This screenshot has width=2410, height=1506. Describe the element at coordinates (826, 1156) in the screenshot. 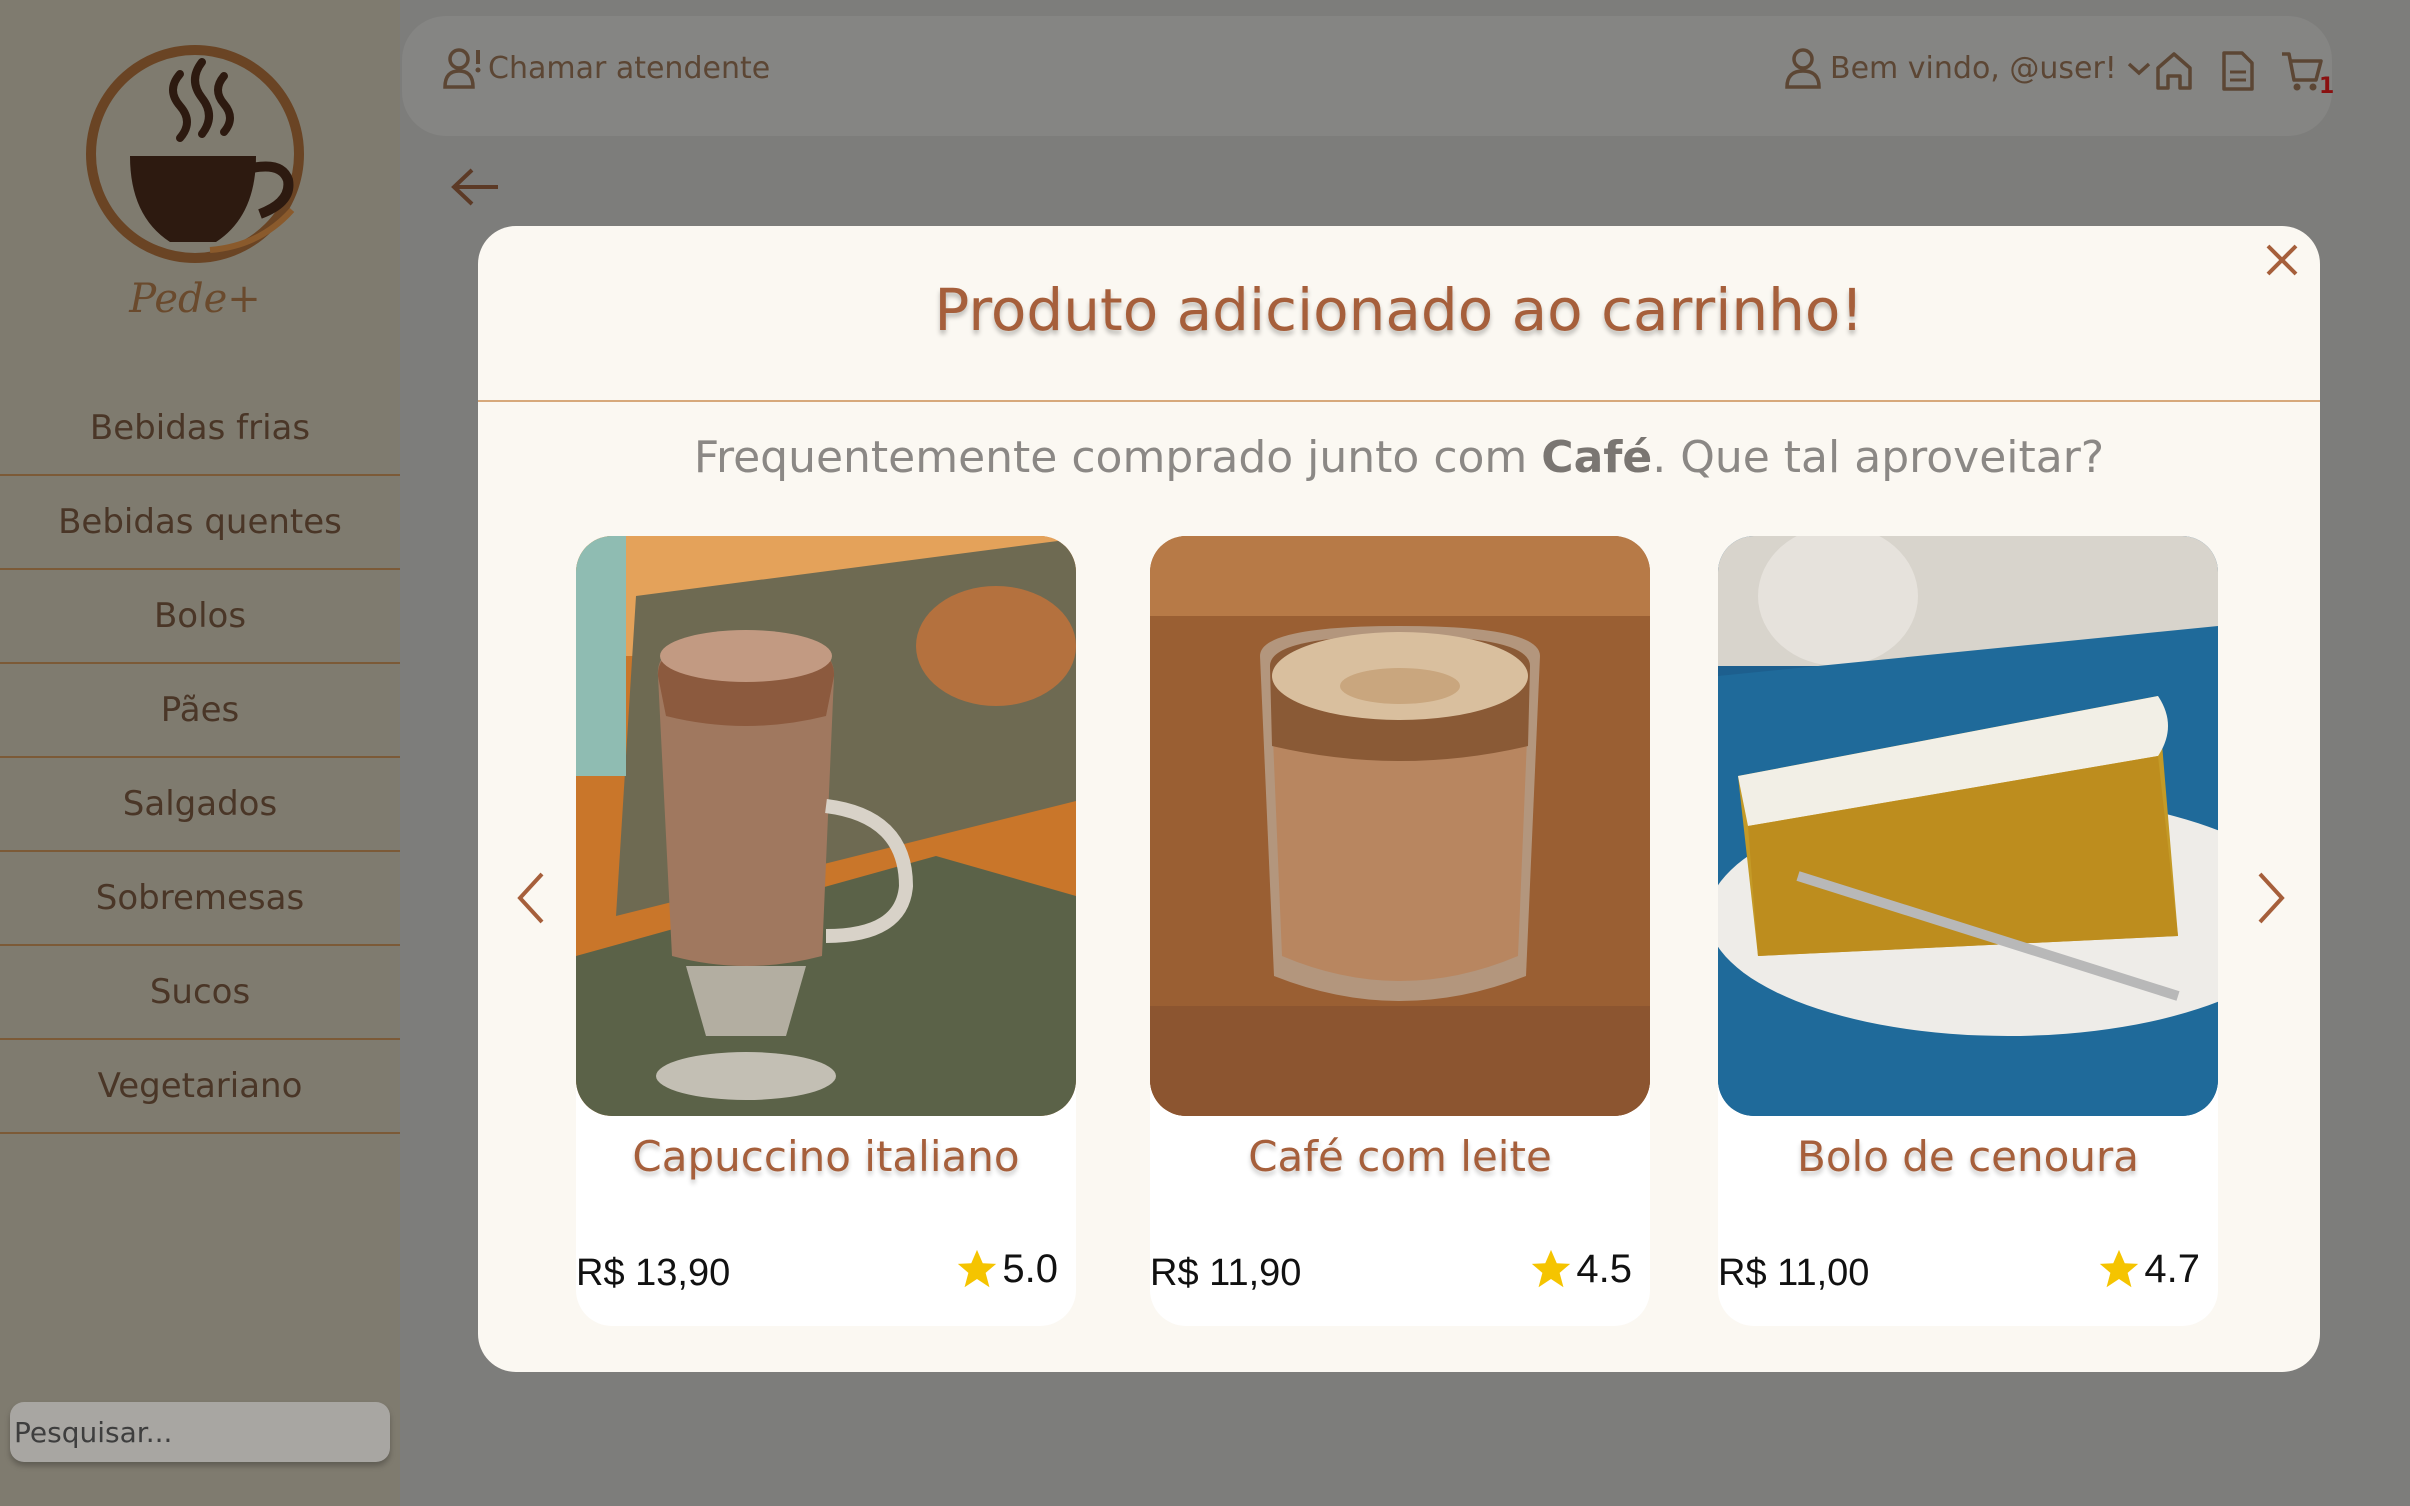

I see `product-name: Capuccino italiano` at that location.